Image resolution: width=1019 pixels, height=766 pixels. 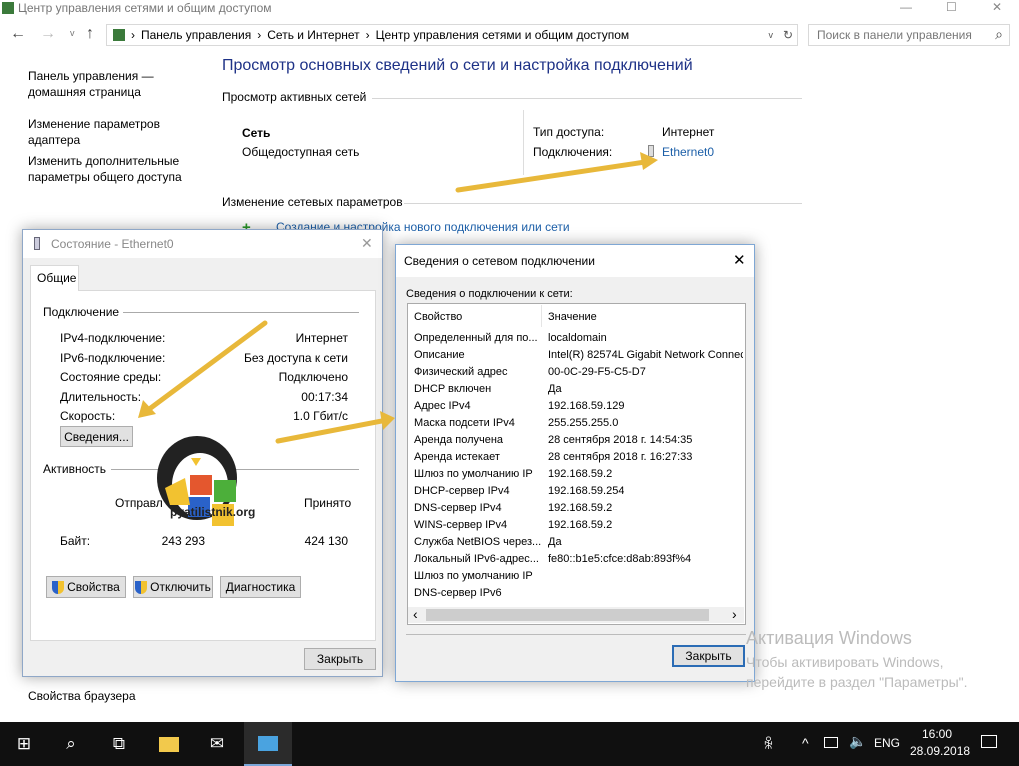 I want to click on arrow-to-details-button, so click(x=206, y=366).